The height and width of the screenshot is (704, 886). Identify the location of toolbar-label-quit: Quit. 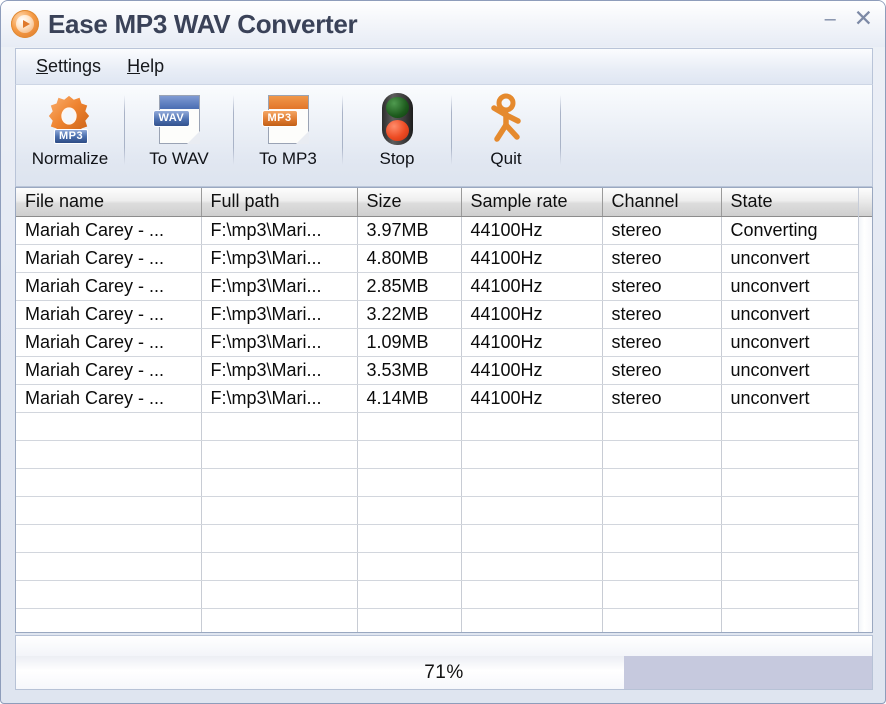
(506, 158).